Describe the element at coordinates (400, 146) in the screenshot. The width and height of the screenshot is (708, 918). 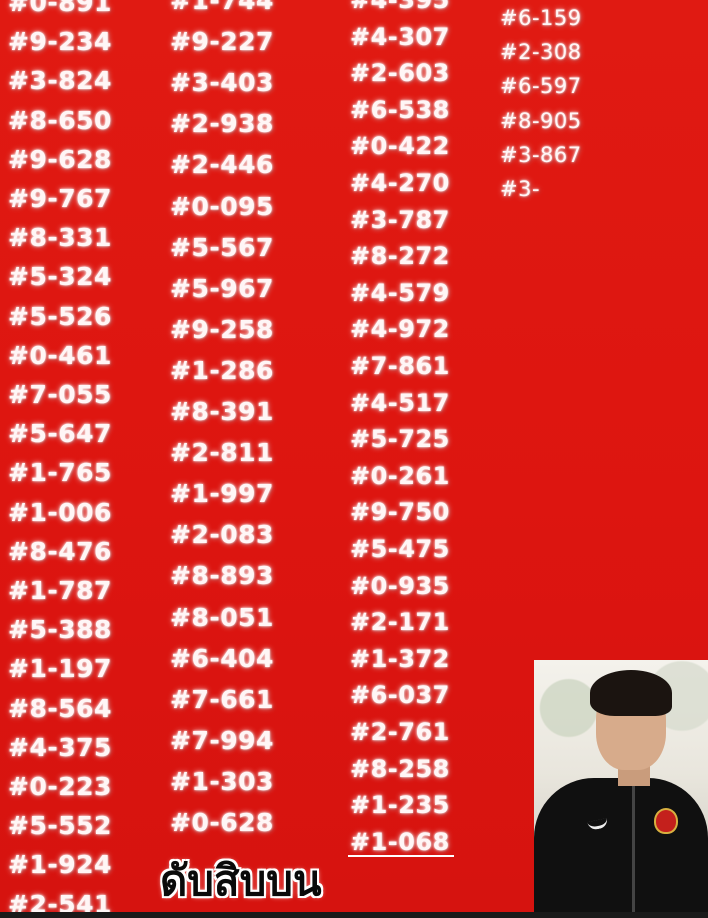
I see `number-entry: #0-422` at that location.